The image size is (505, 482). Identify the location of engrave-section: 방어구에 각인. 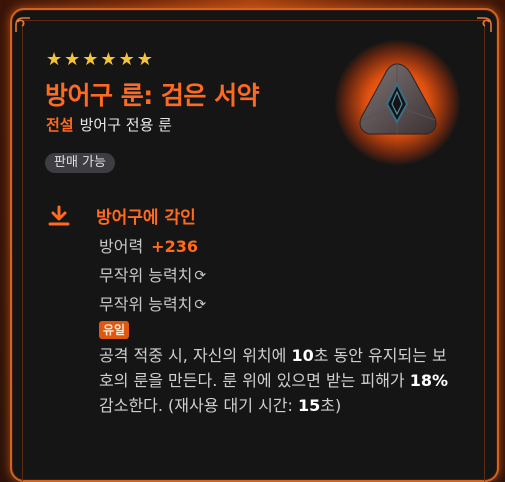
(266, 215).